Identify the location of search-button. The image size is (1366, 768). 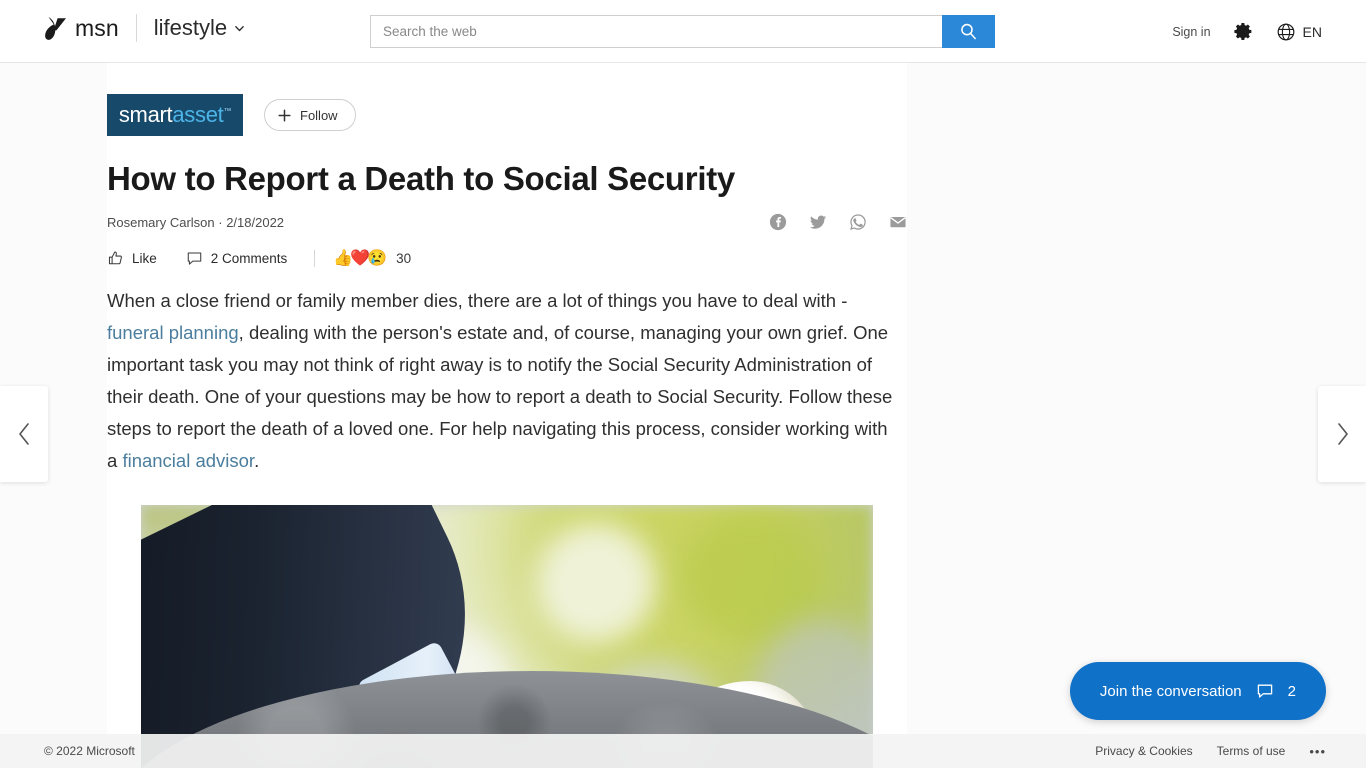
(968, 31).